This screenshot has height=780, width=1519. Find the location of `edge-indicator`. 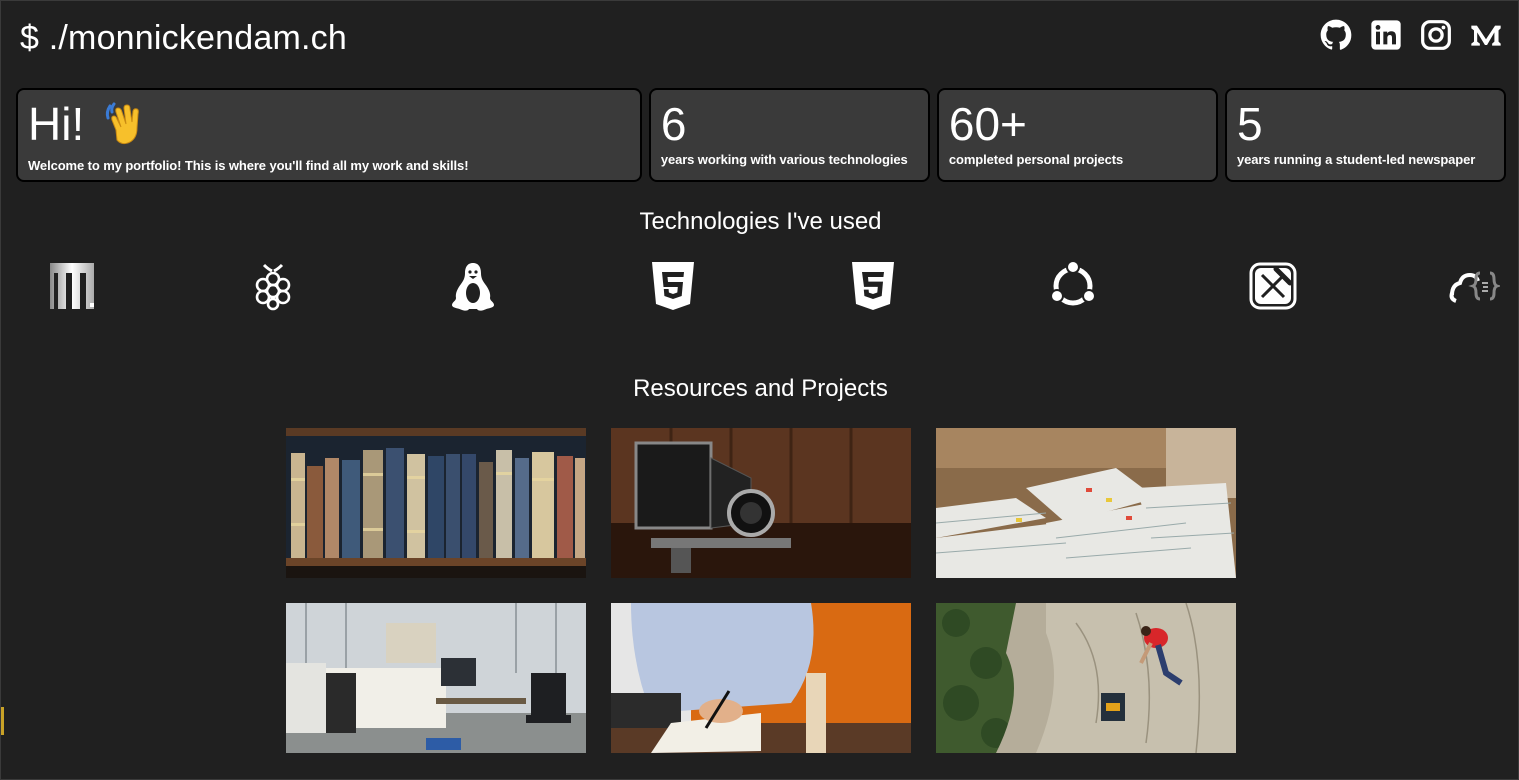

edge-indicator is located at coordinates (2, 721).